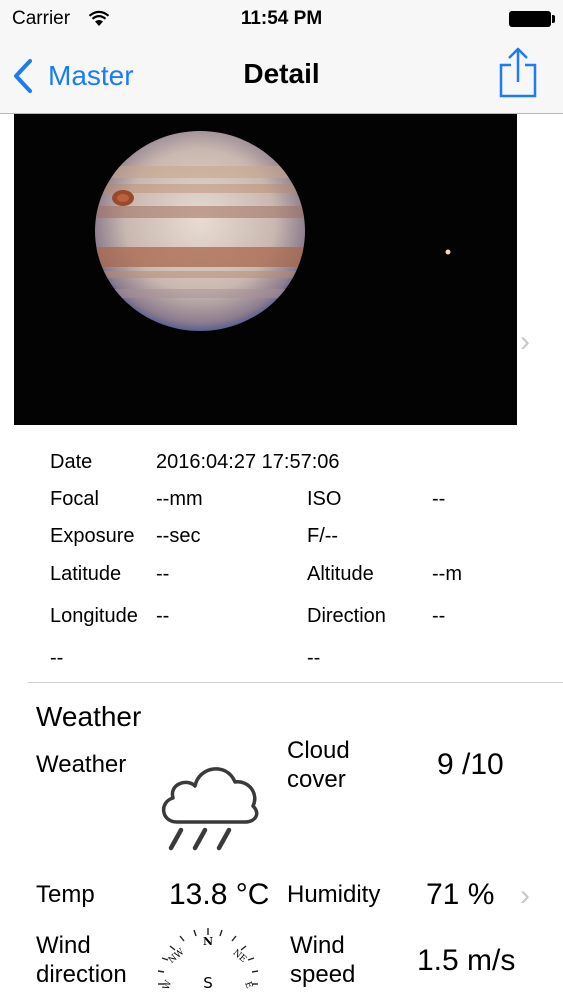 The height and width of the screenshot is (1000, 563). What do you see at coordinates (324, 499) in the screenshot?
I see `iso-label: ISO` at bounding box center [324, 499].